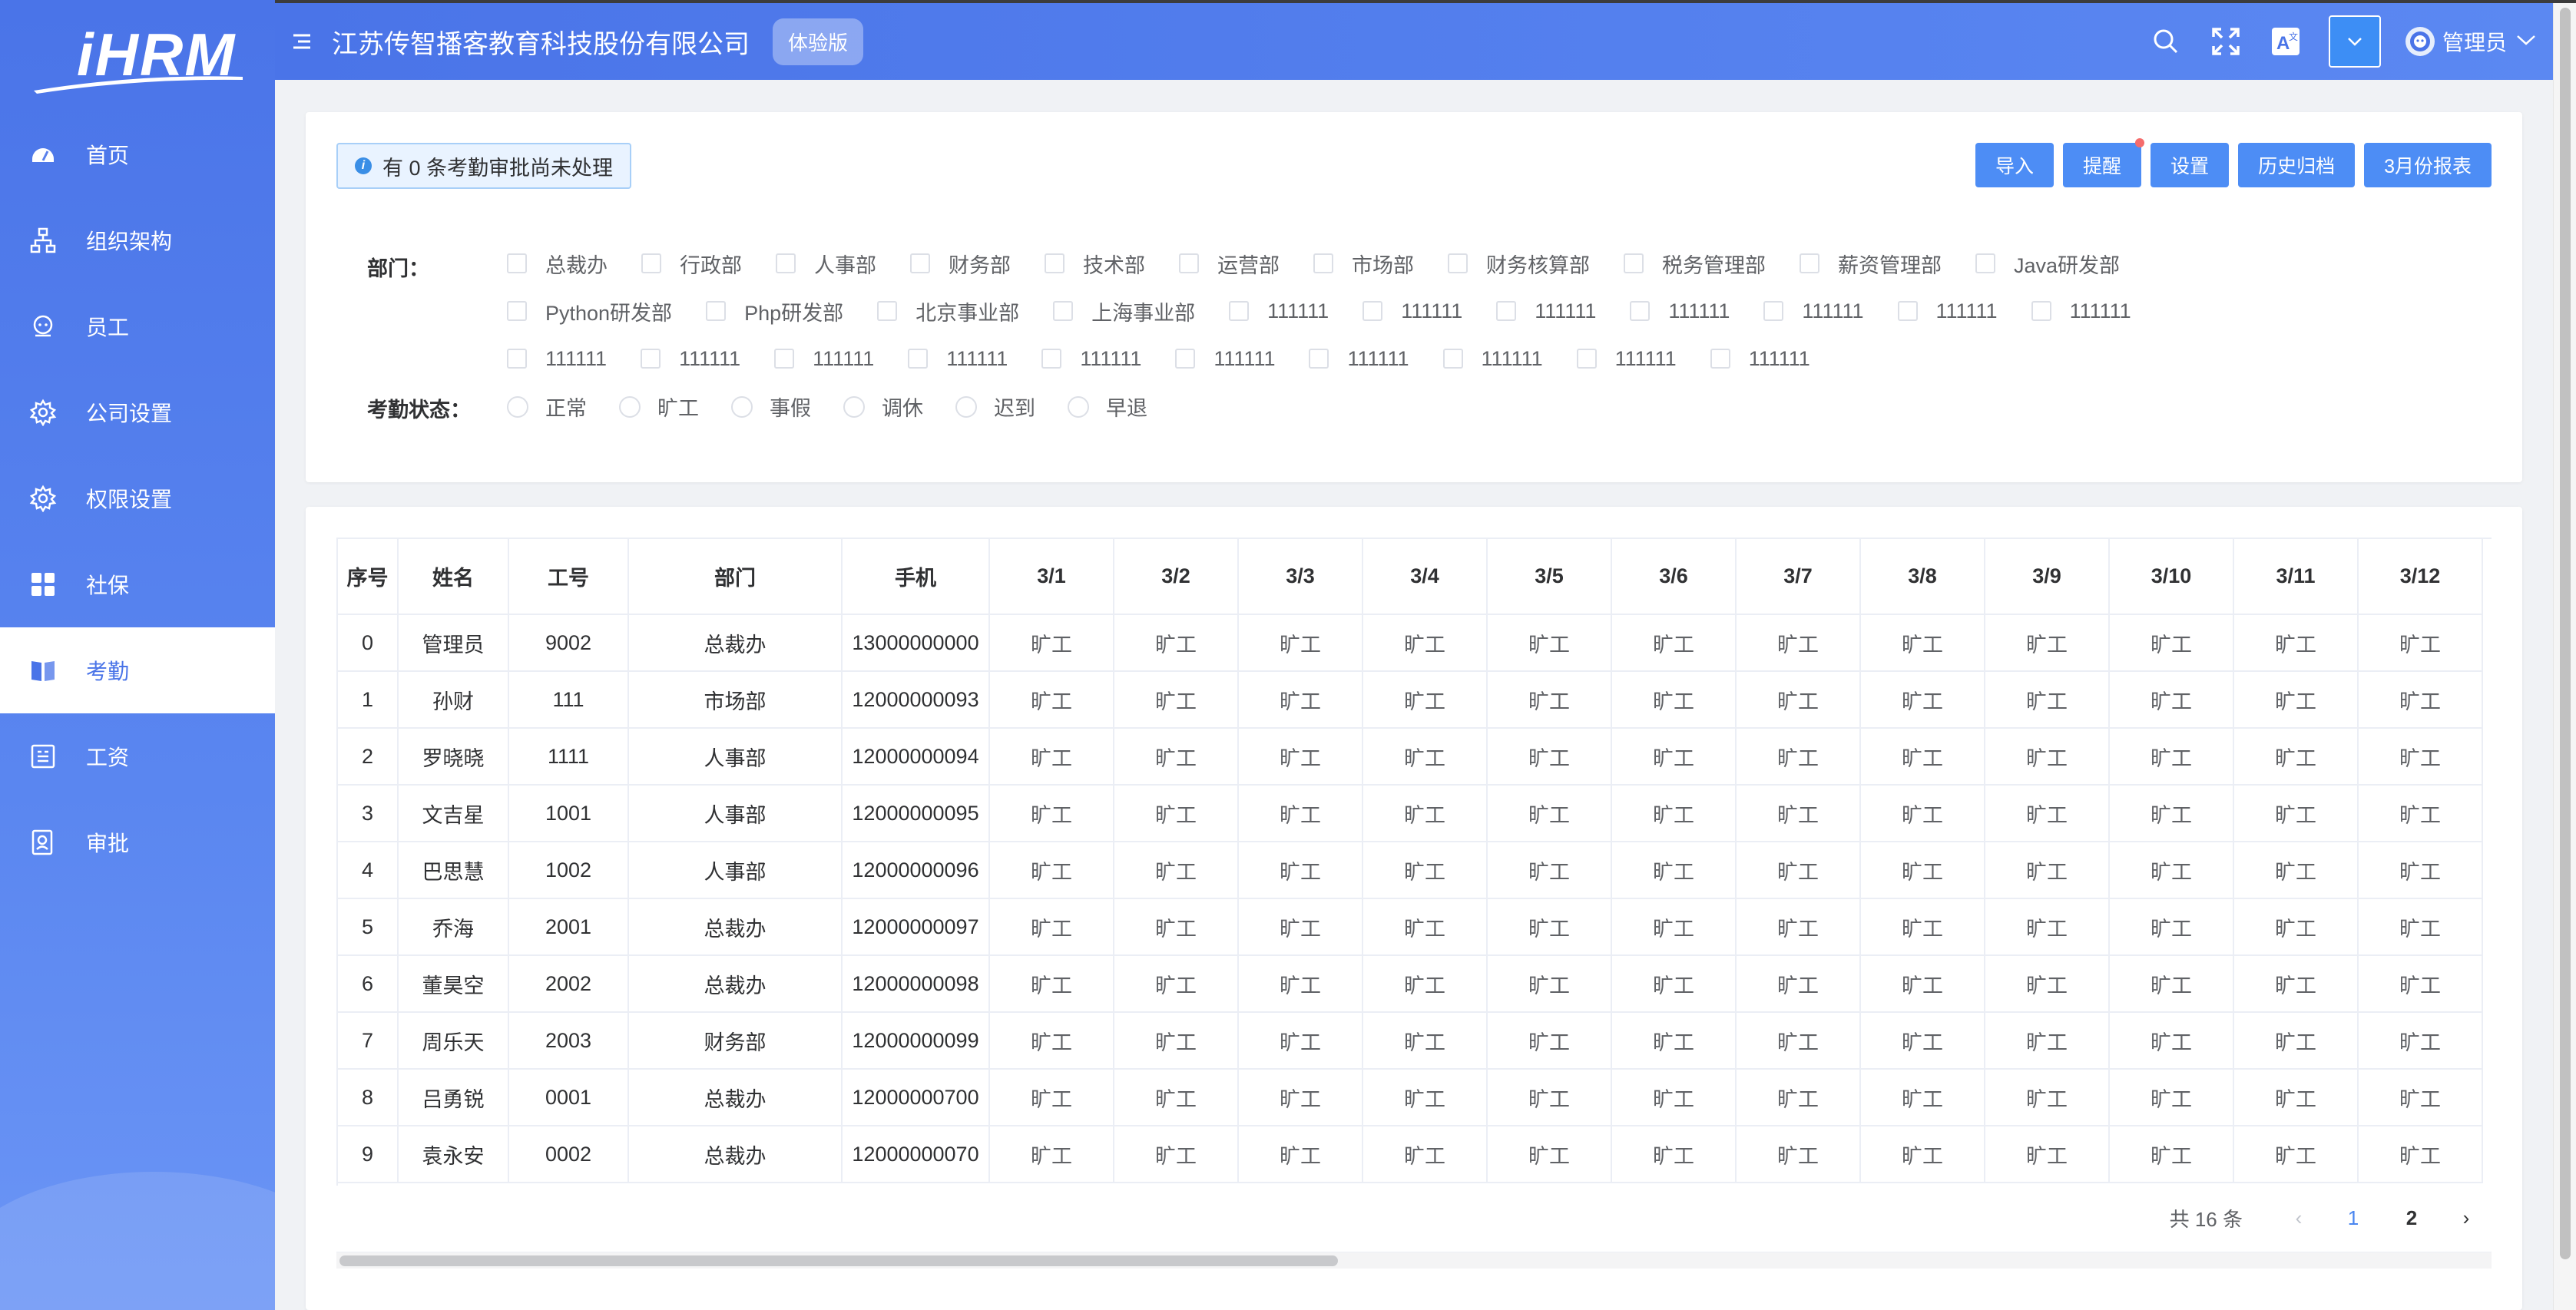  Describe the element at coordinates (2104, 162) in the screenshot. I see `remind-button: 提醒` at that location.